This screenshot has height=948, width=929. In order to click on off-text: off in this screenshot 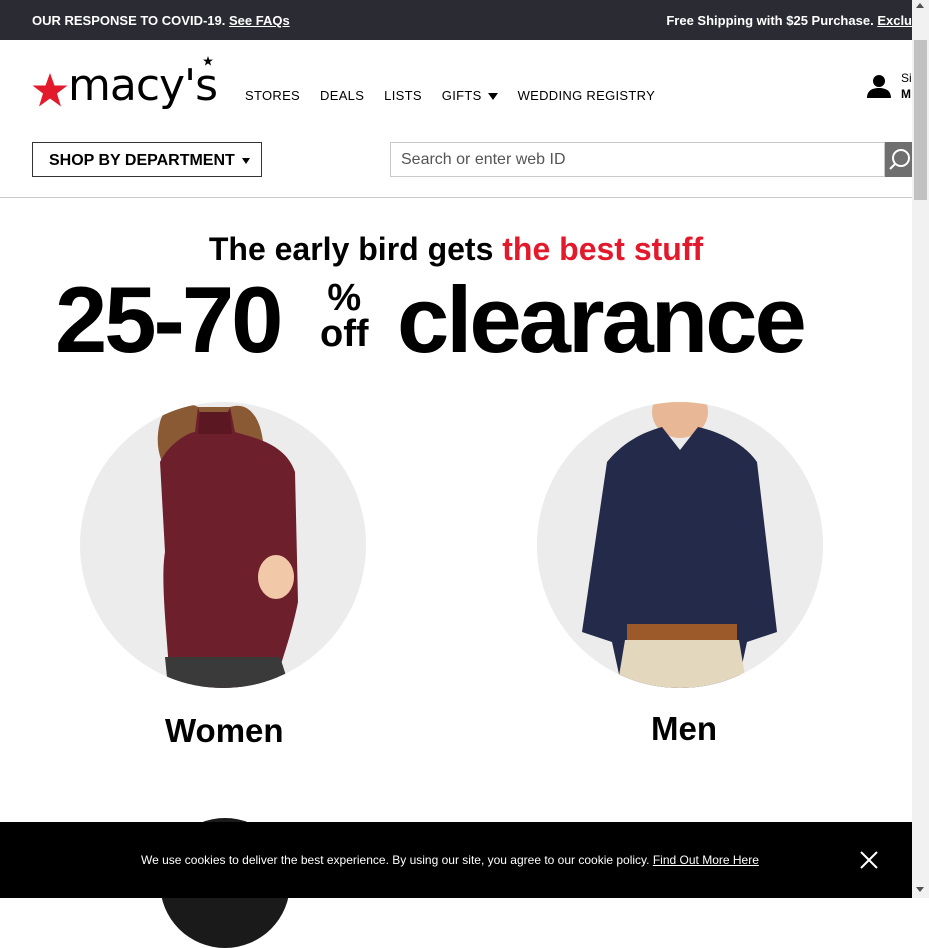, I will do `click(344, 334)`.